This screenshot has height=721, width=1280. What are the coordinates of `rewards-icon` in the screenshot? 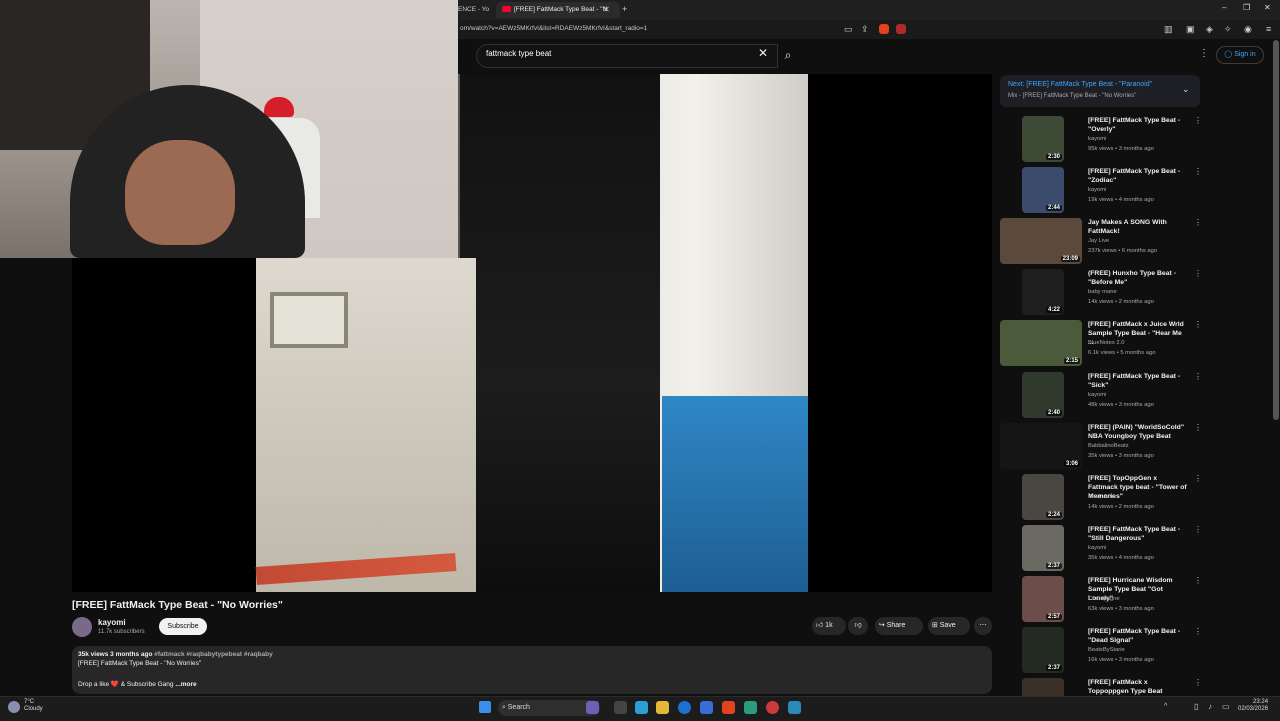 It's located at (901, 29).